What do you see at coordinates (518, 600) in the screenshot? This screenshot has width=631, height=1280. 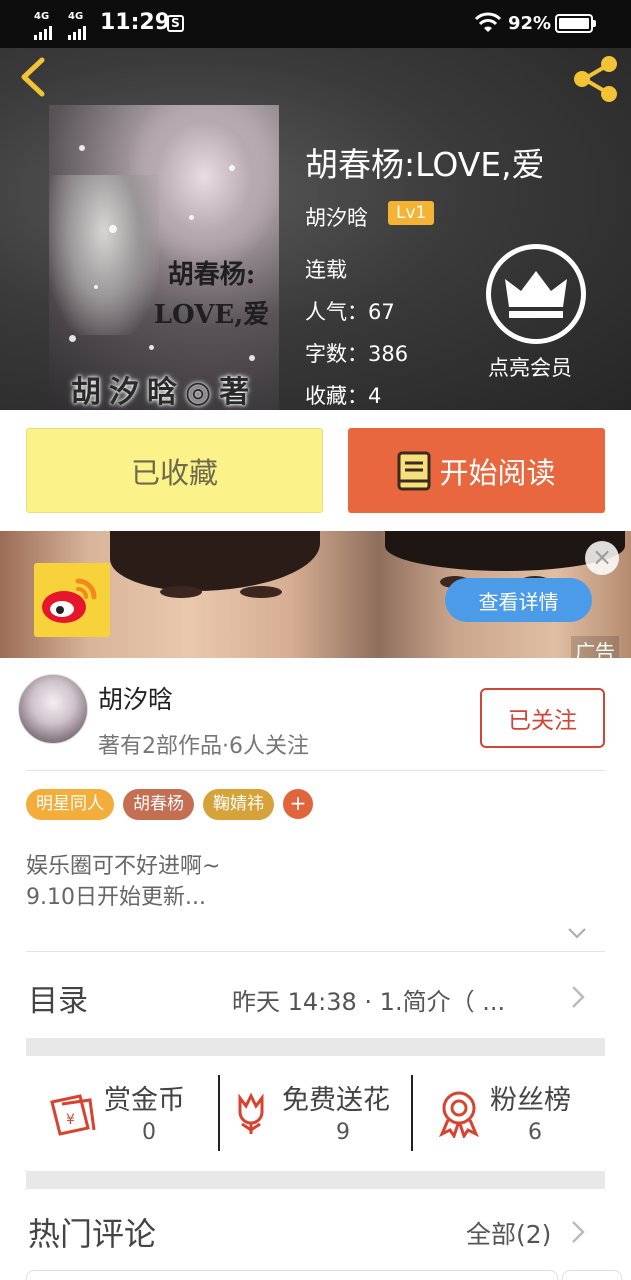 I see `ad-detail-button: 查看详情` at bounding box center [518, 600].